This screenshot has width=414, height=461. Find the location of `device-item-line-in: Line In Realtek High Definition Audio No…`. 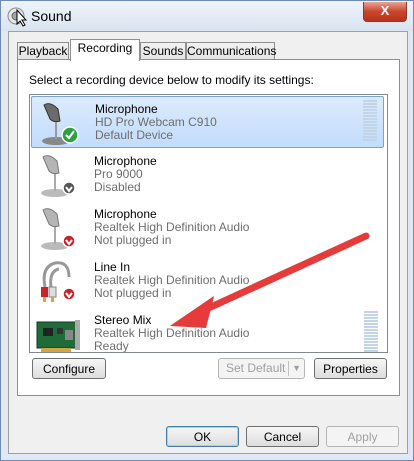

device-item-line-in: Line In Realtek High Definition Audio No… is located at coordinates (207, 281).